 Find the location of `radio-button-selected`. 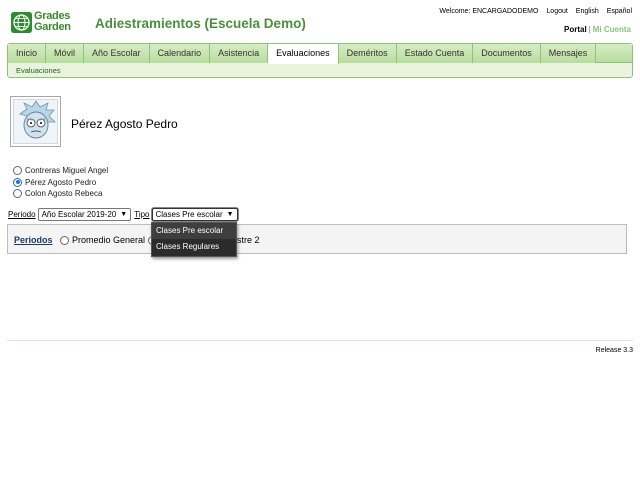

radio-button-selected is located at coordinates (17, 182).